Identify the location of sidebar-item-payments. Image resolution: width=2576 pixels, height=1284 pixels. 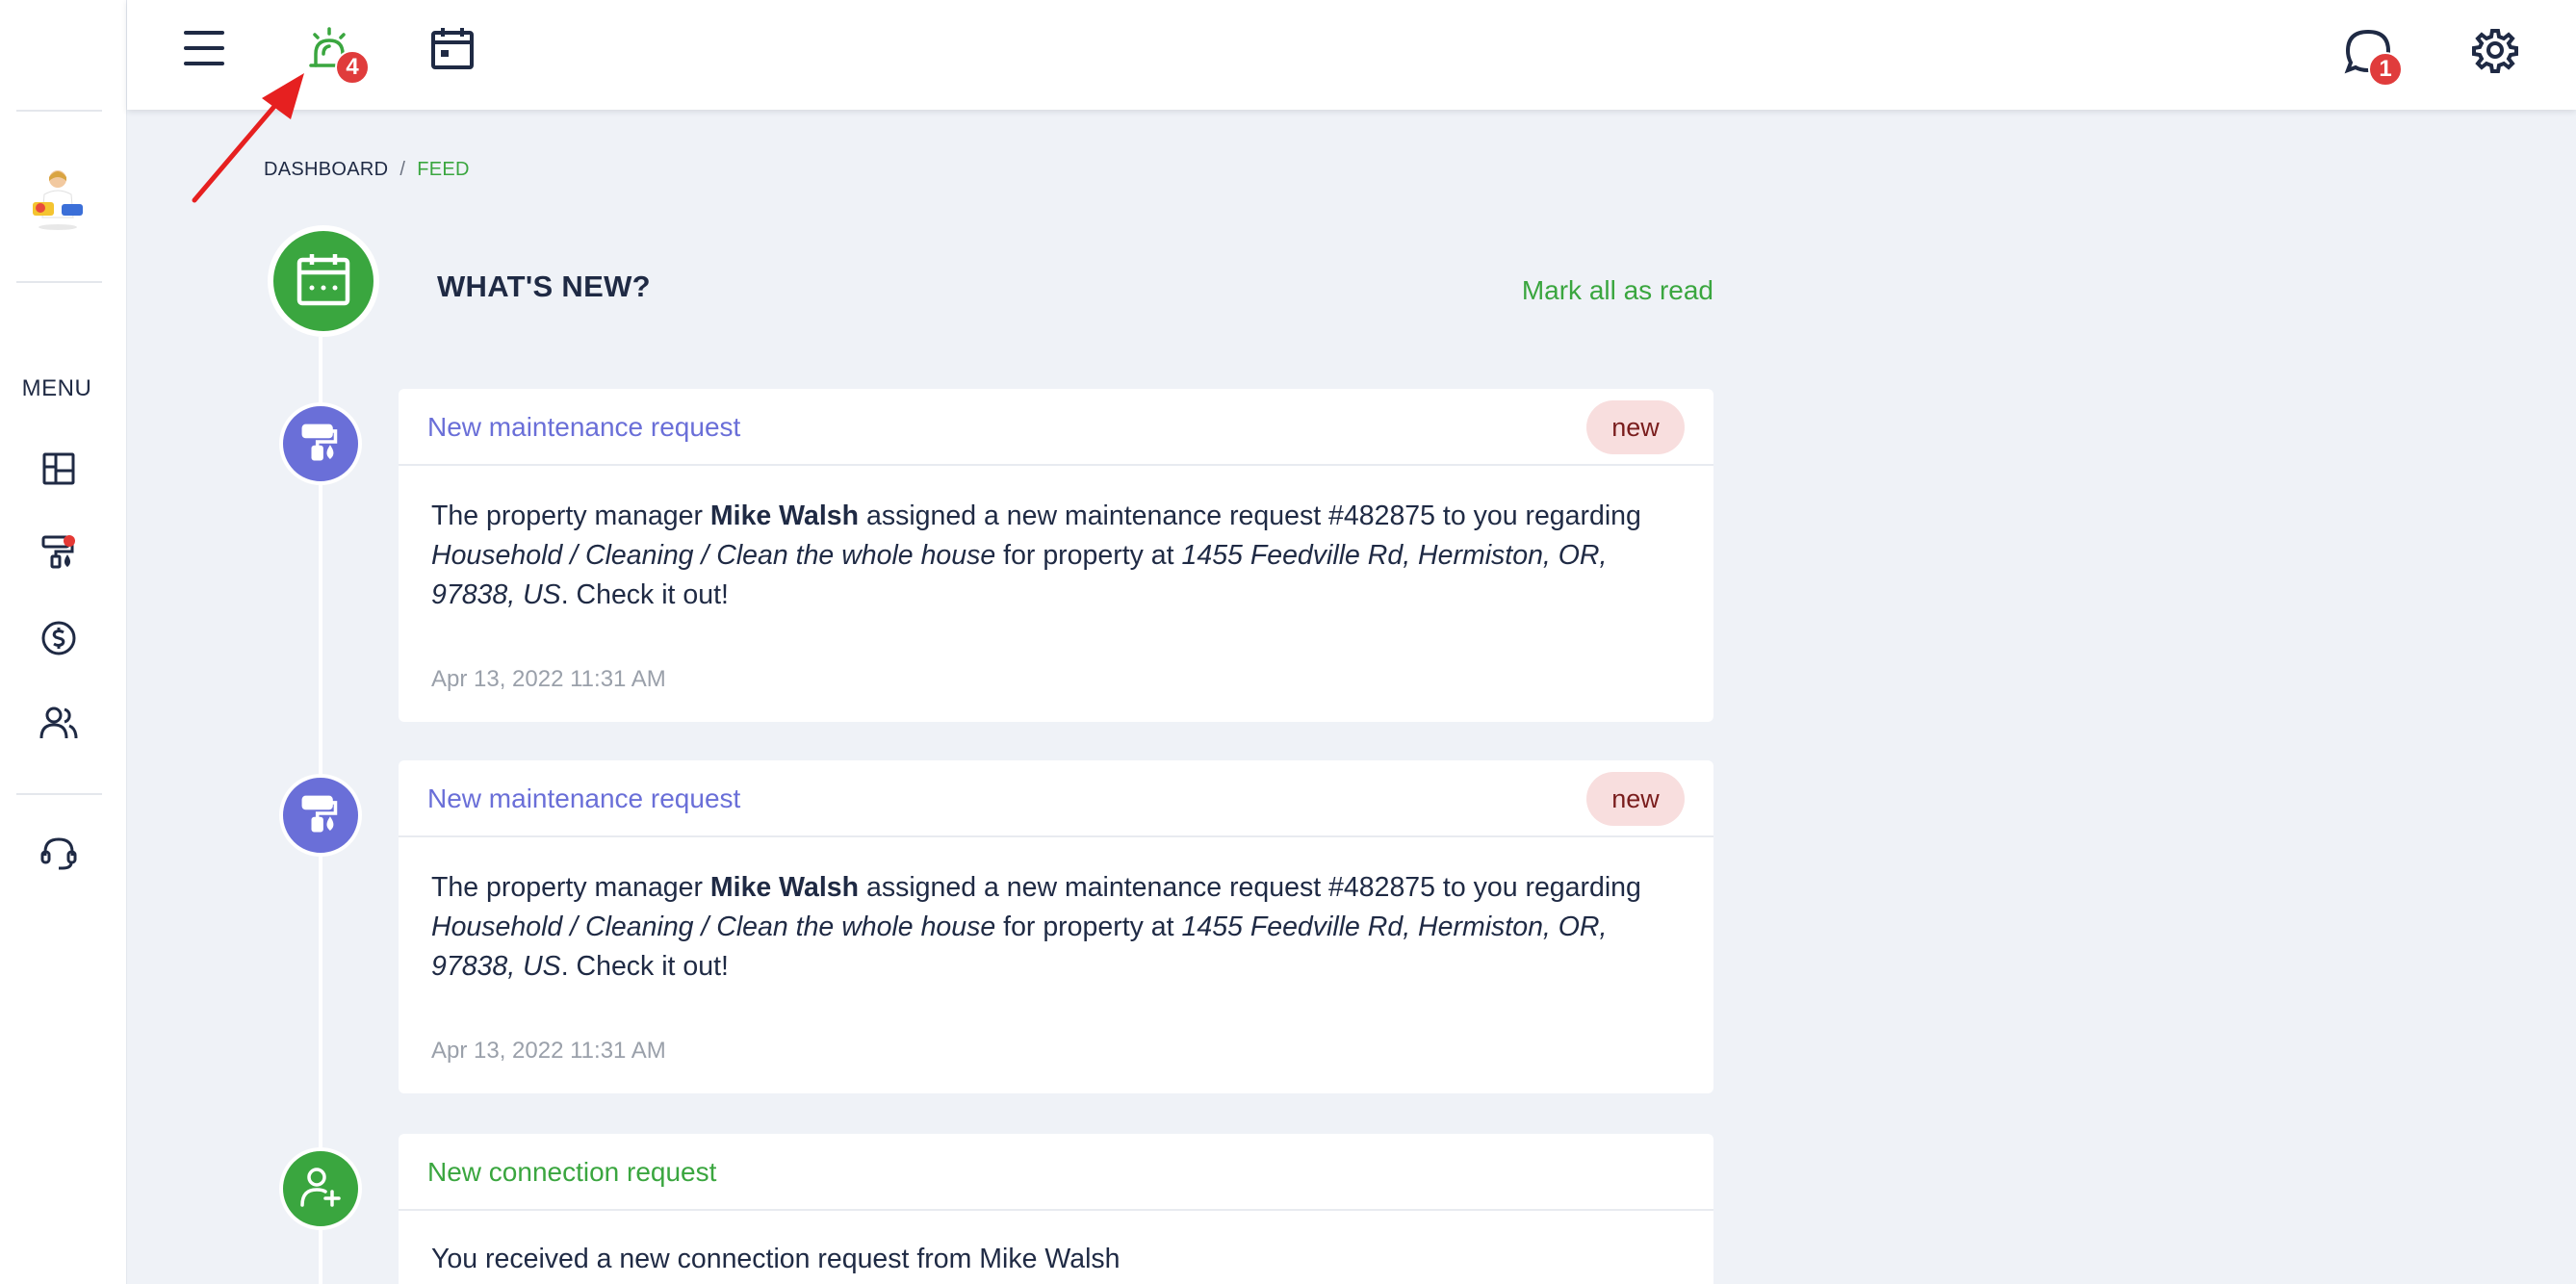
(59, 640).